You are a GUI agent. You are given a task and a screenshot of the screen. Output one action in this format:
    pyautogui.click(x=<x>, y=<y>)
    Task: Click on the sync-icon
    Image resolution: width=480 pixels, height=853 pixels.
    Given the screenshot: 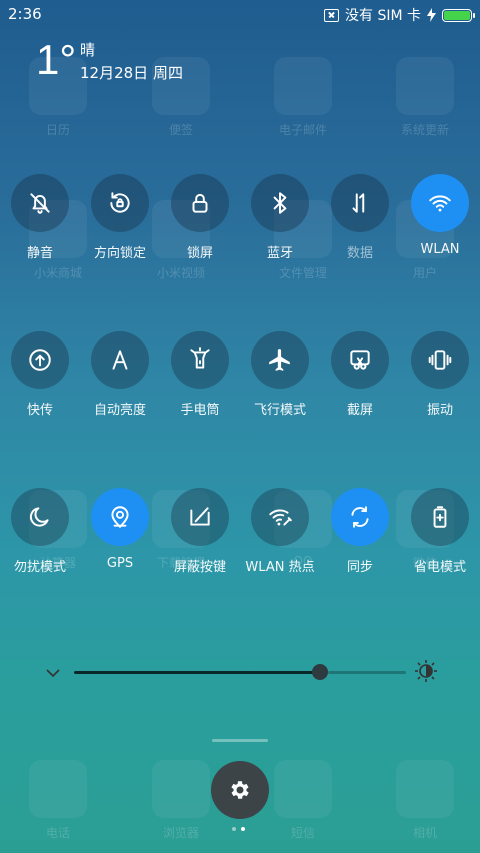 What is the action you would take?
    pyautogui.click(x=360, y=517)
    